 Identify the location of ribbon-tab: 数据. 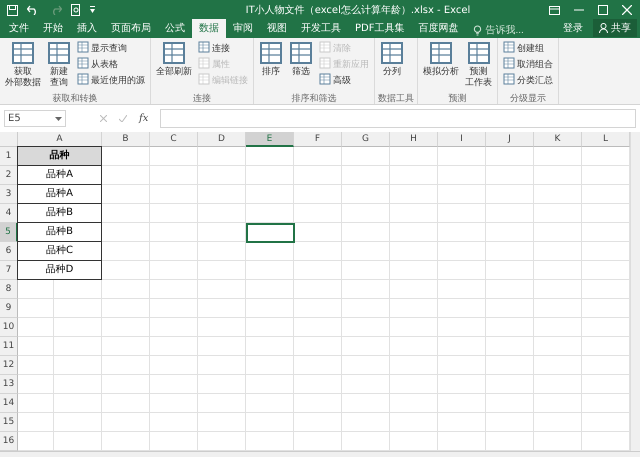
(209, 28).